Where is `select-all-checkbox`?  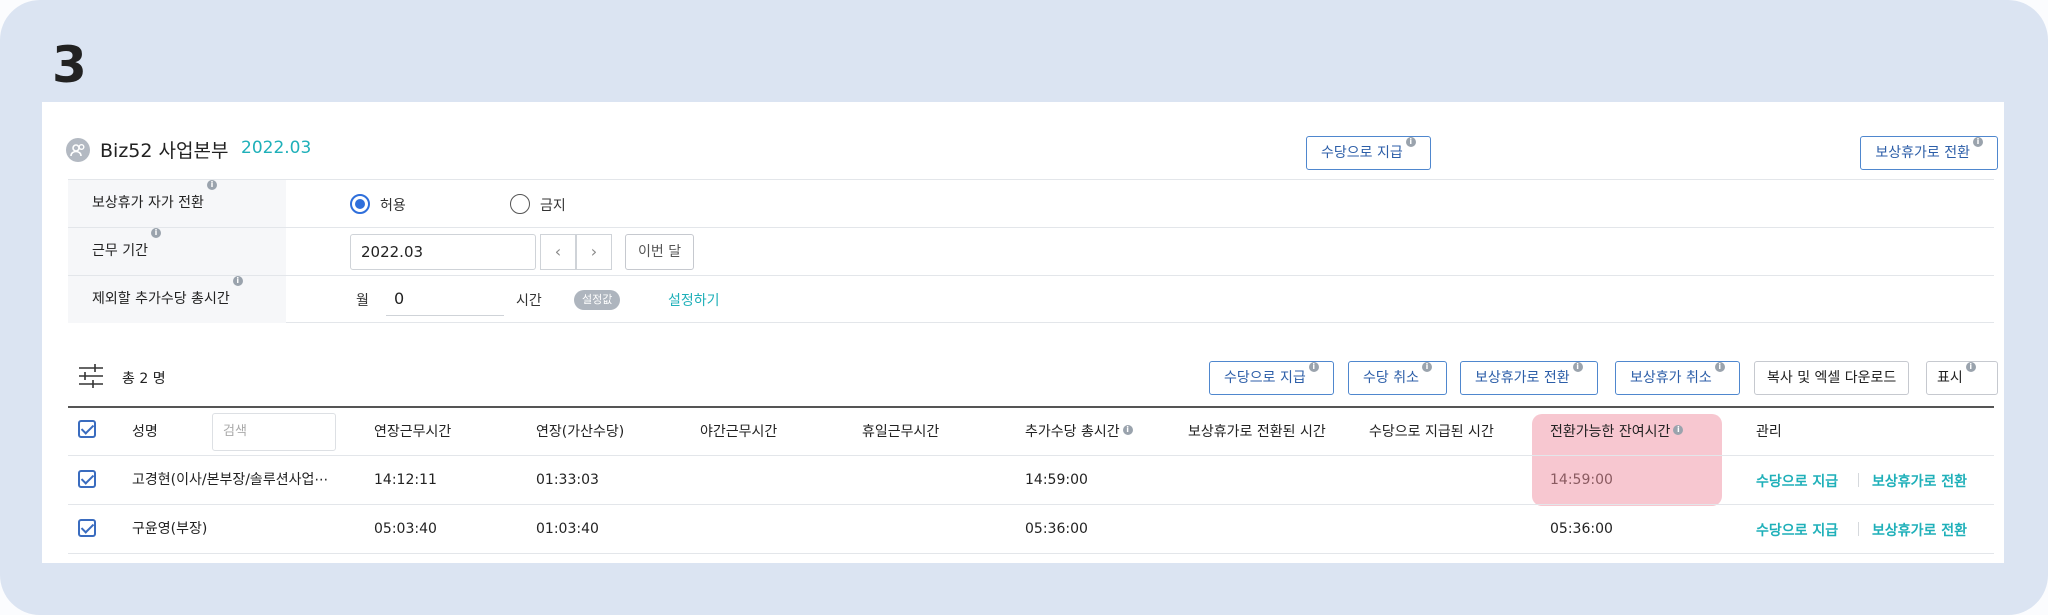
select-all-checkbox is located at coordinates (87, 429).